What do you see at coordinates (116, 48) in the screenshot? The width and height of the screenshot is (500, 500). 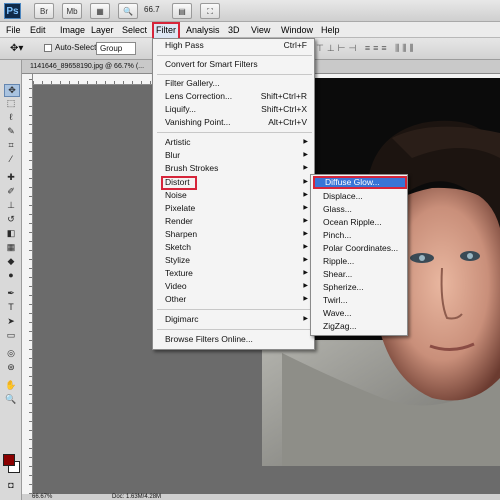 I see `auto-select-dropdown: Group` at bounding box center [116, 48].